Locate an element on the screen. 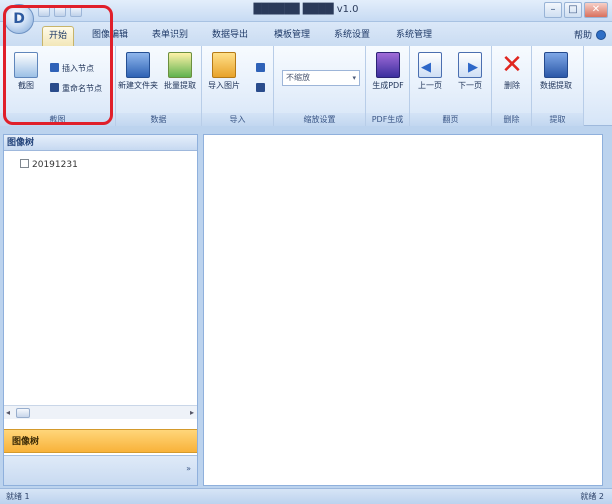 The image size is (612, 504). screenshot-icon is located at coordinates (26, 65).